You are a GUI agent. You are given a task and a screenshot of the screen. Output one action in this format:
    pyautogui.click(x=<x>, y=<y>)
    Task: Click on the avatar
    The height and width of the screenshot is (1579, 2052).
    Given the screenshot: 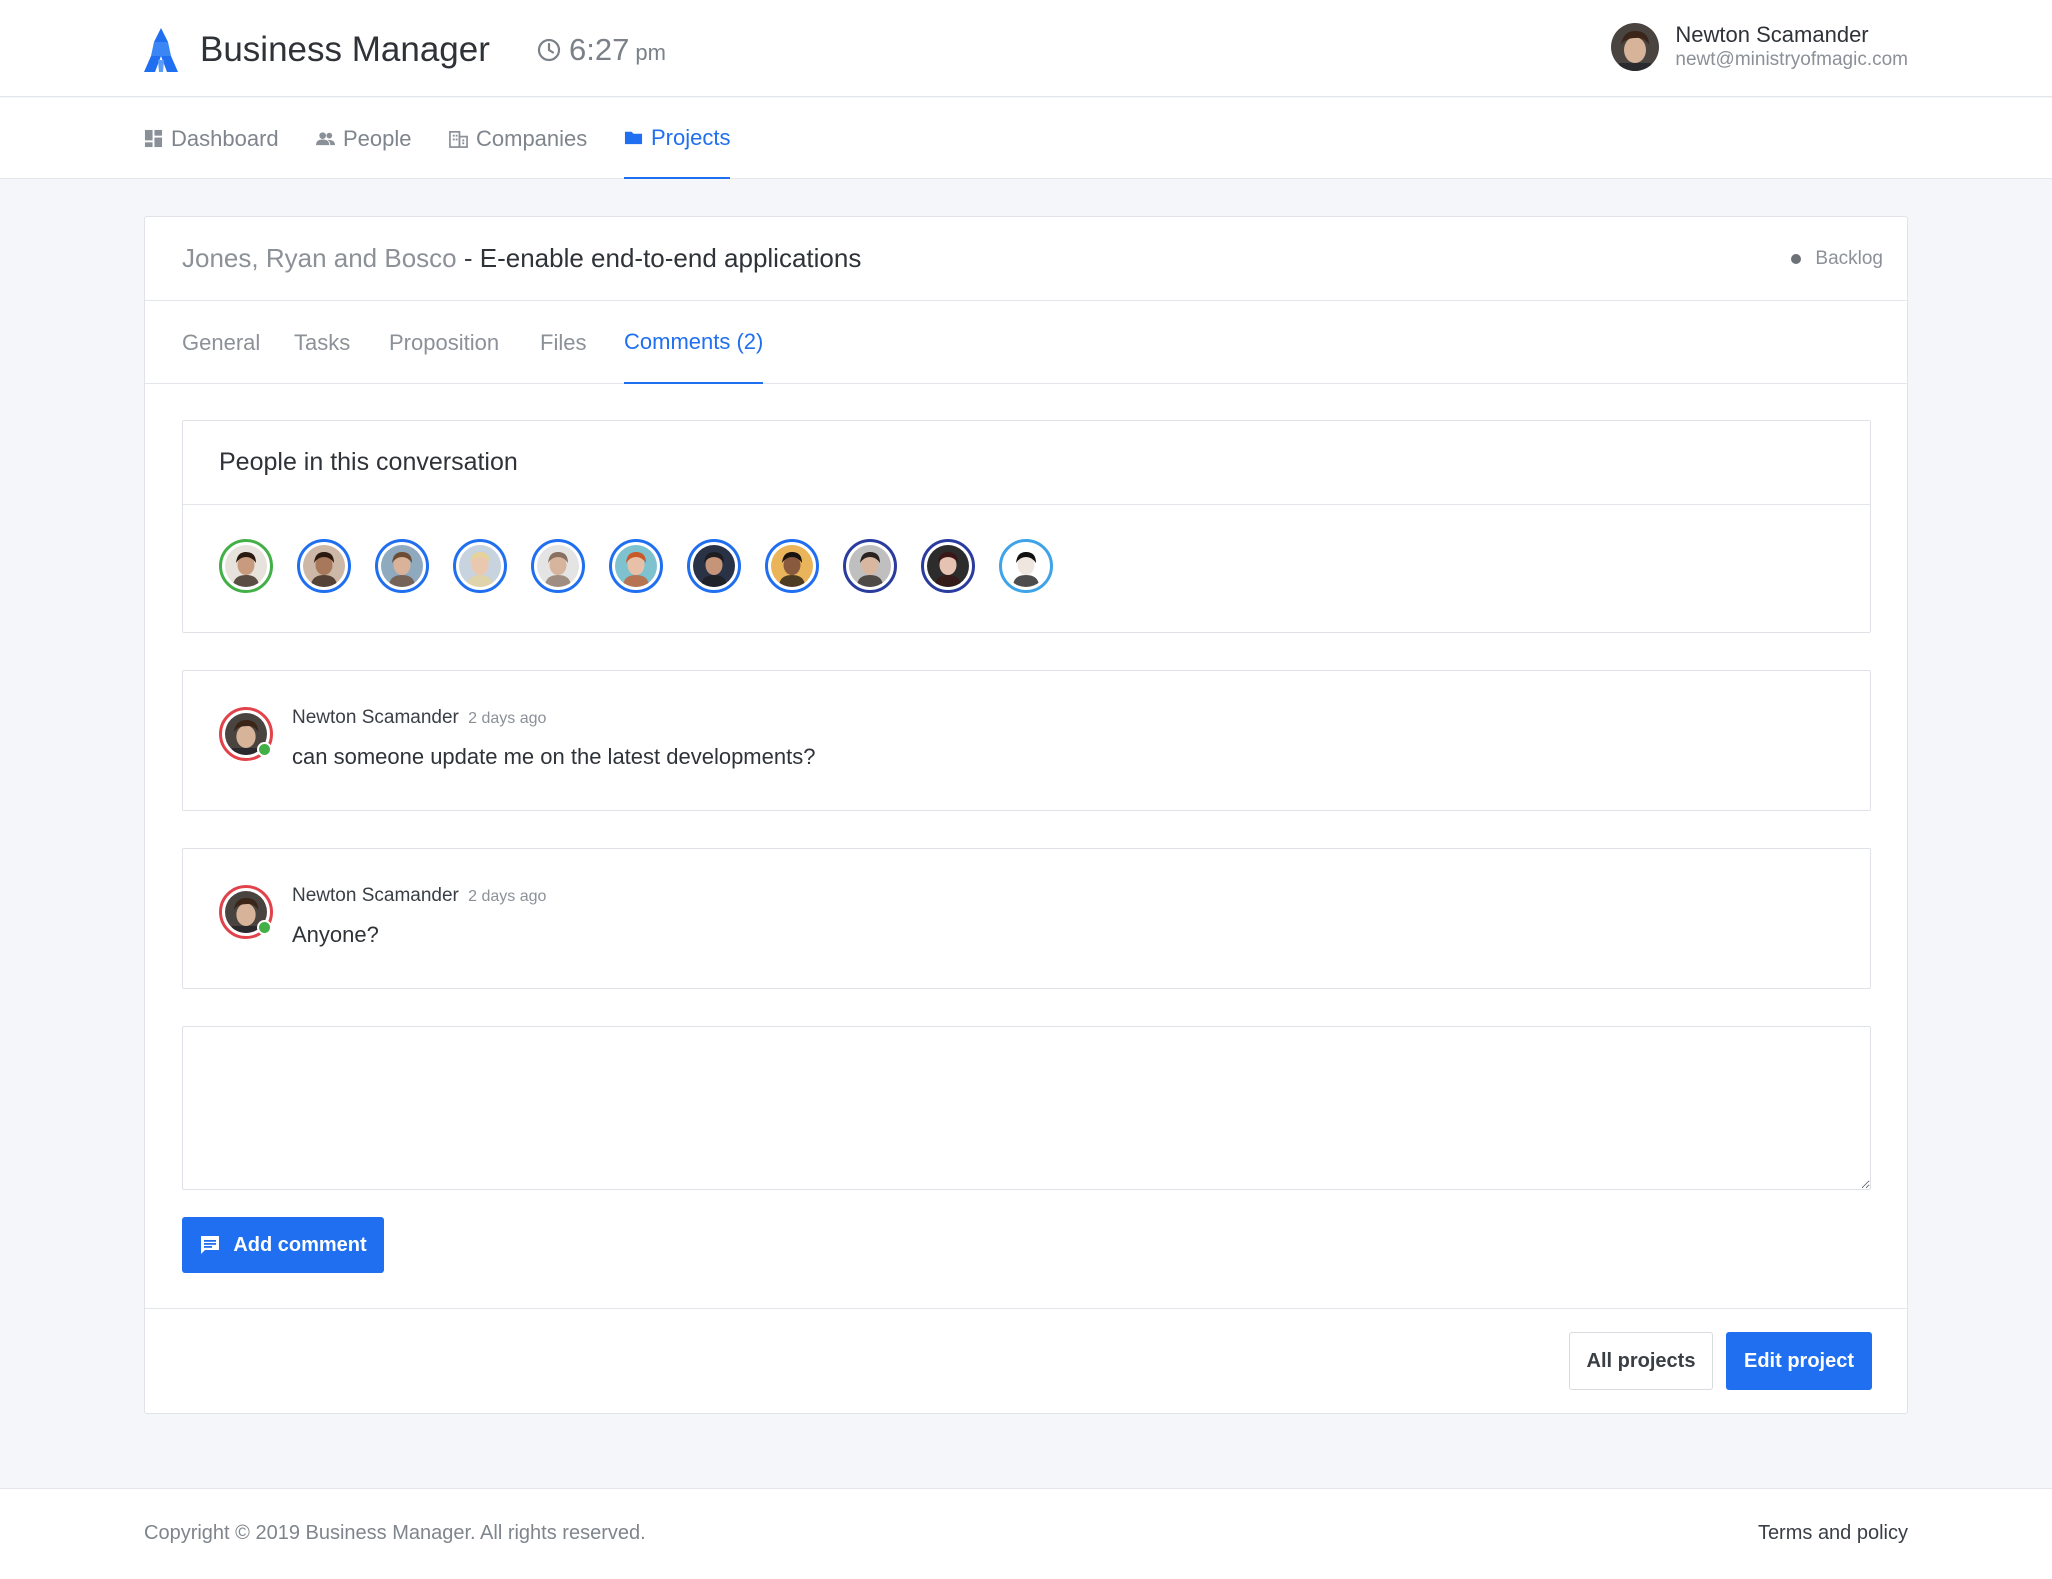 What is the action you would take?
    pyautogui.click(x=1635, y=47)
    